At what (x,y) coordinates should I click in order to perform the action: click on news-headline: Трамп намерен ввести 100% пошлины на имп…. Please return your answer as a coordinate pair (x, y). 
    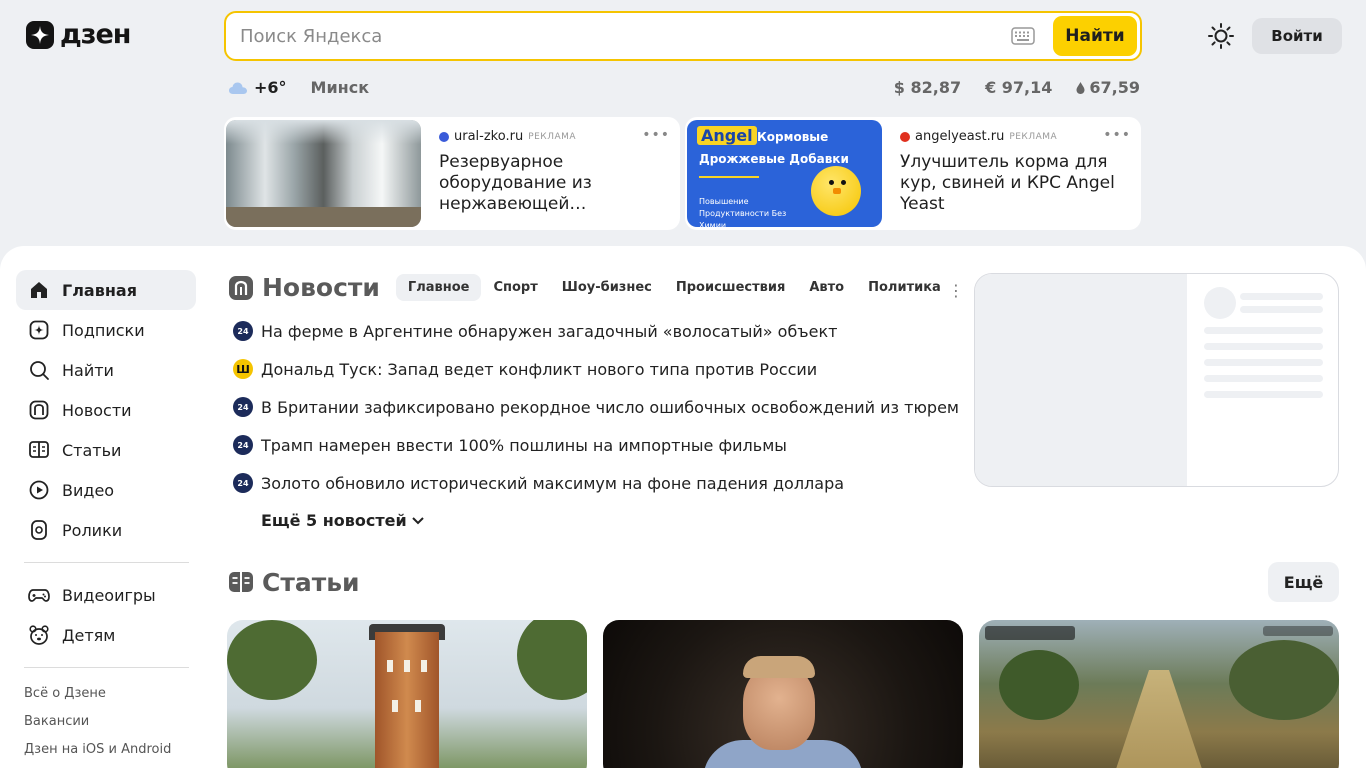
    Looking at the image, I should click on (524, 445).